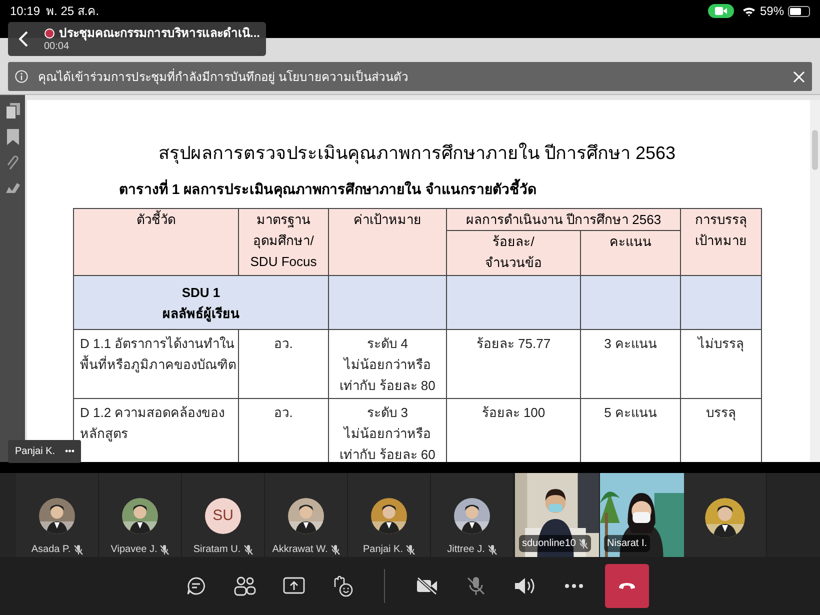 This screenshot has height=615, width=820. I want to click on column-header: มาตรฐาน อุดมศึกษา/ SDU Focus, so click(283, 242).